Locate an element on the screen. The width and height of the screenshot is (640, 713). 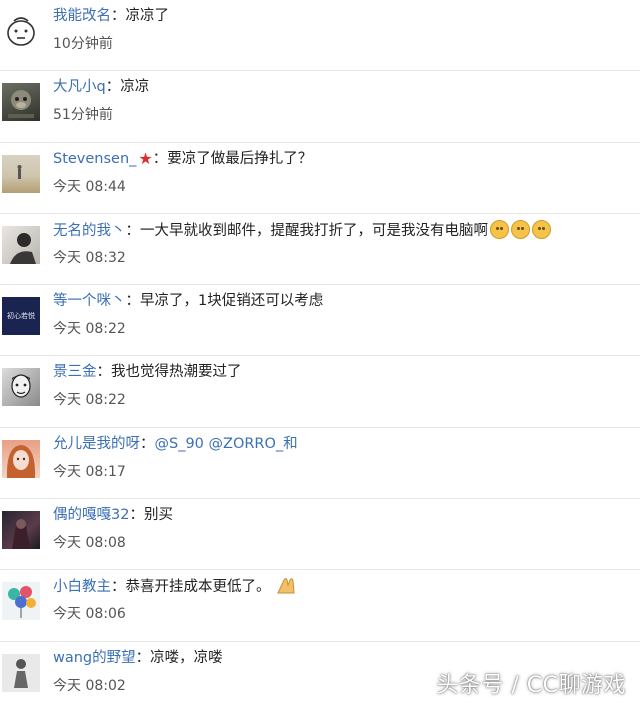
comment-line: 偶的嘎嘎32：别买 is located at coordinates (113, 515).